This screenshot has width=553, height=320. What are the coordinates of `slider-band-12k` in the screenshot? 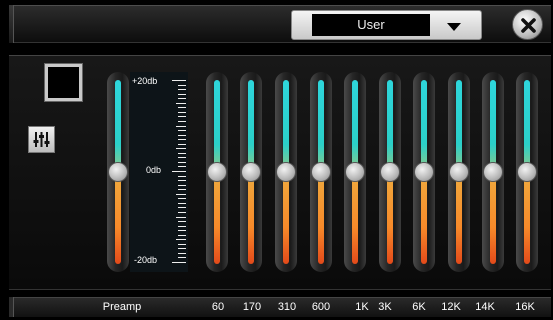 It's located at (459, 172).